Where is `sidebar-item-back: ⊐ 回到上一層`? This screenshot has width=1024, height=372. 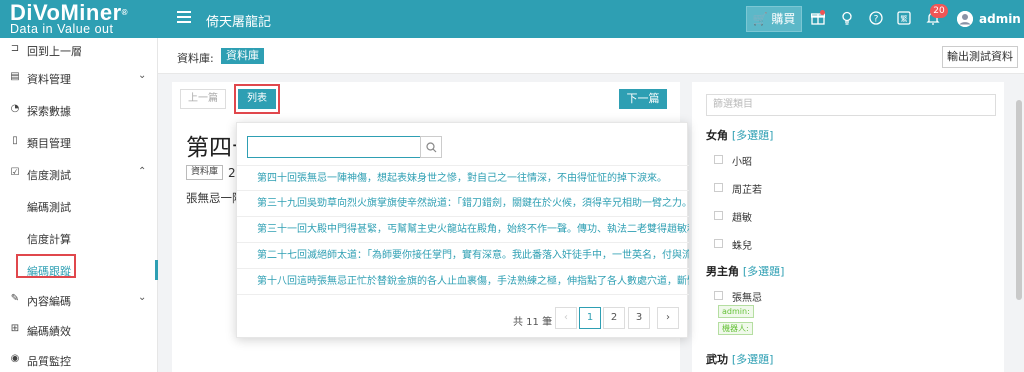
sidebar-item-back: ⊐ 回到上一層 is located at coordinates (79, 50).